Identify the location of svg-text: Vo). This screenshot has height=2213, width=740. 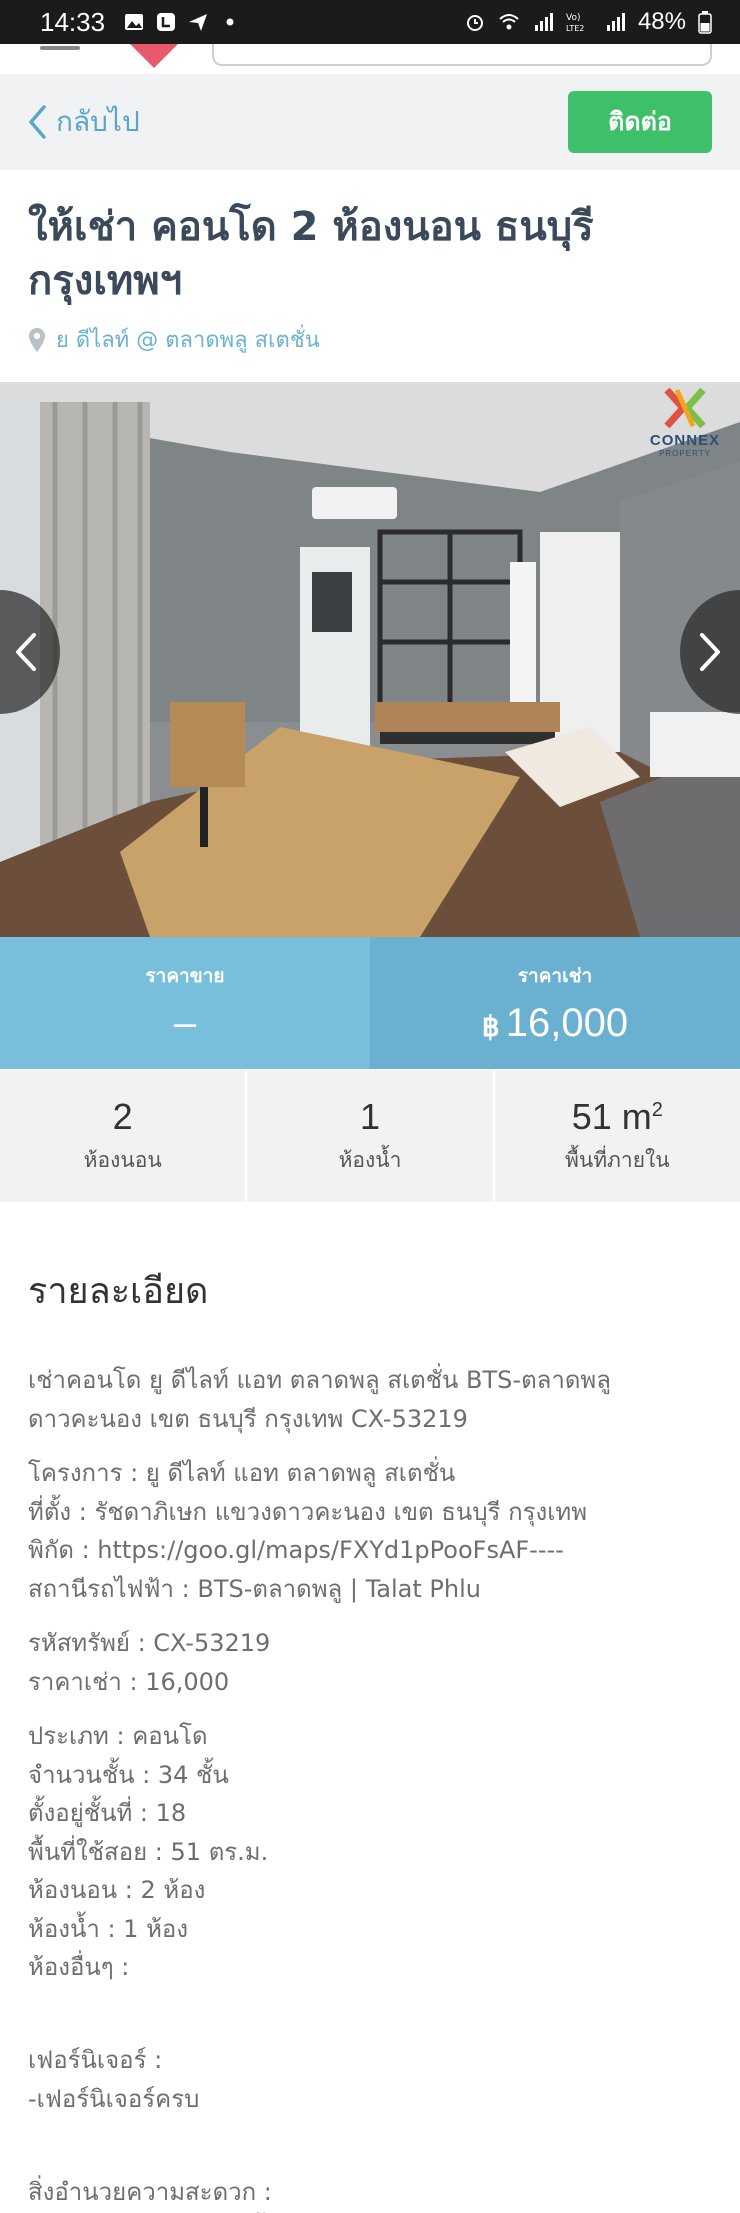
(573, 18).